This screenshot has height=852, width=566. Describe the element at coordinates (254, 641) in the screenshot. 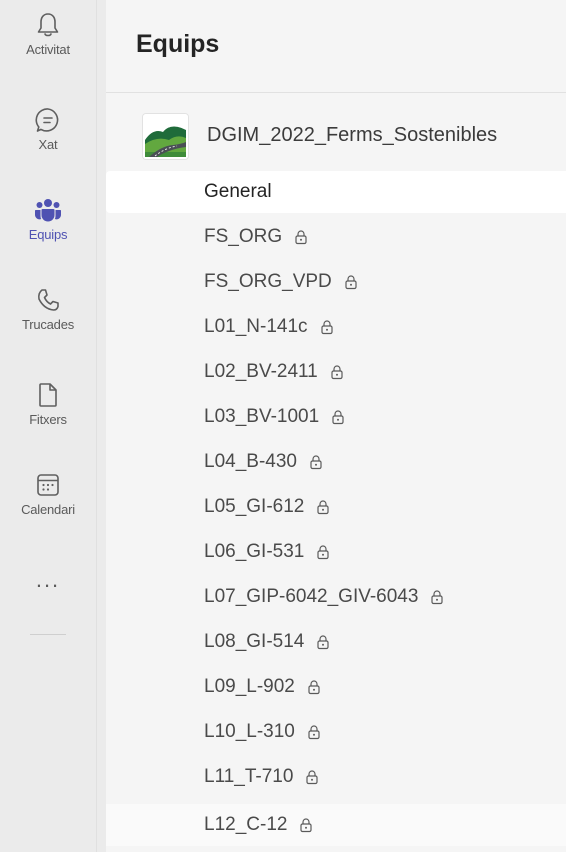

I see `channel-name: L08_GI-514` at that location.